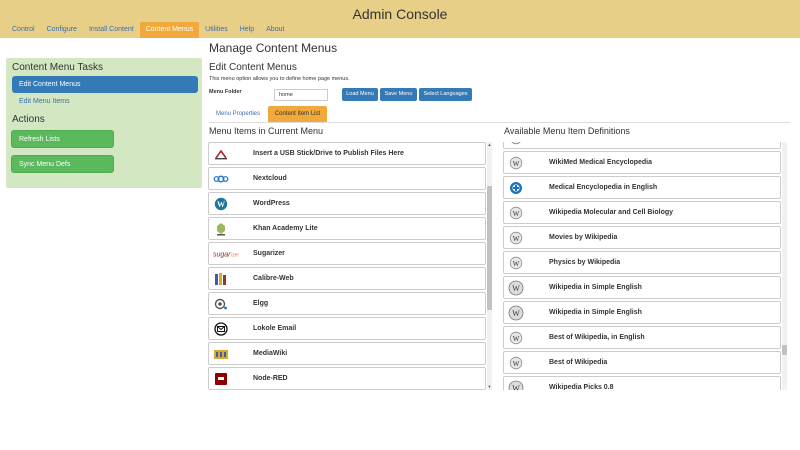 This screenshot has width=800, height=450. I want to click on current-menu-title: Menu Items in Current Menu, so click(266, 131).